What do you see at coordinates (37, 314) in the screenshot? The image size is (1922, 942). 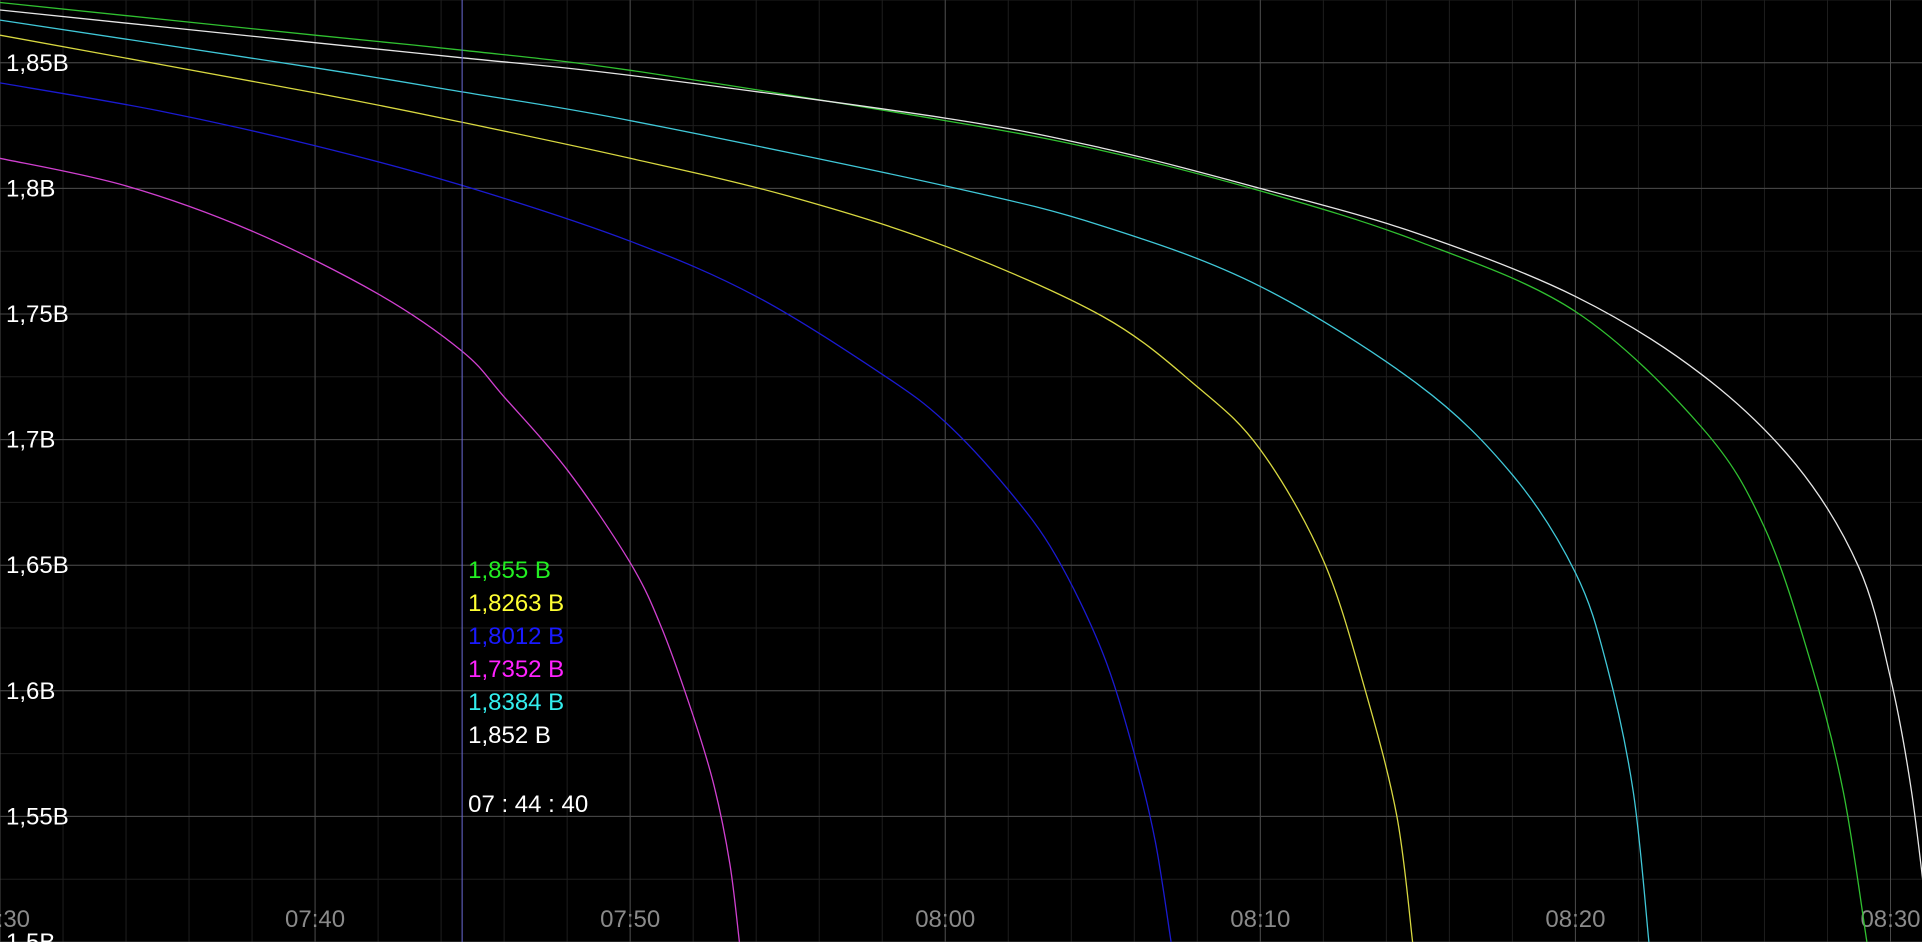 I see `y-tick-label: 1,75B` at bounding box center [37, 314].